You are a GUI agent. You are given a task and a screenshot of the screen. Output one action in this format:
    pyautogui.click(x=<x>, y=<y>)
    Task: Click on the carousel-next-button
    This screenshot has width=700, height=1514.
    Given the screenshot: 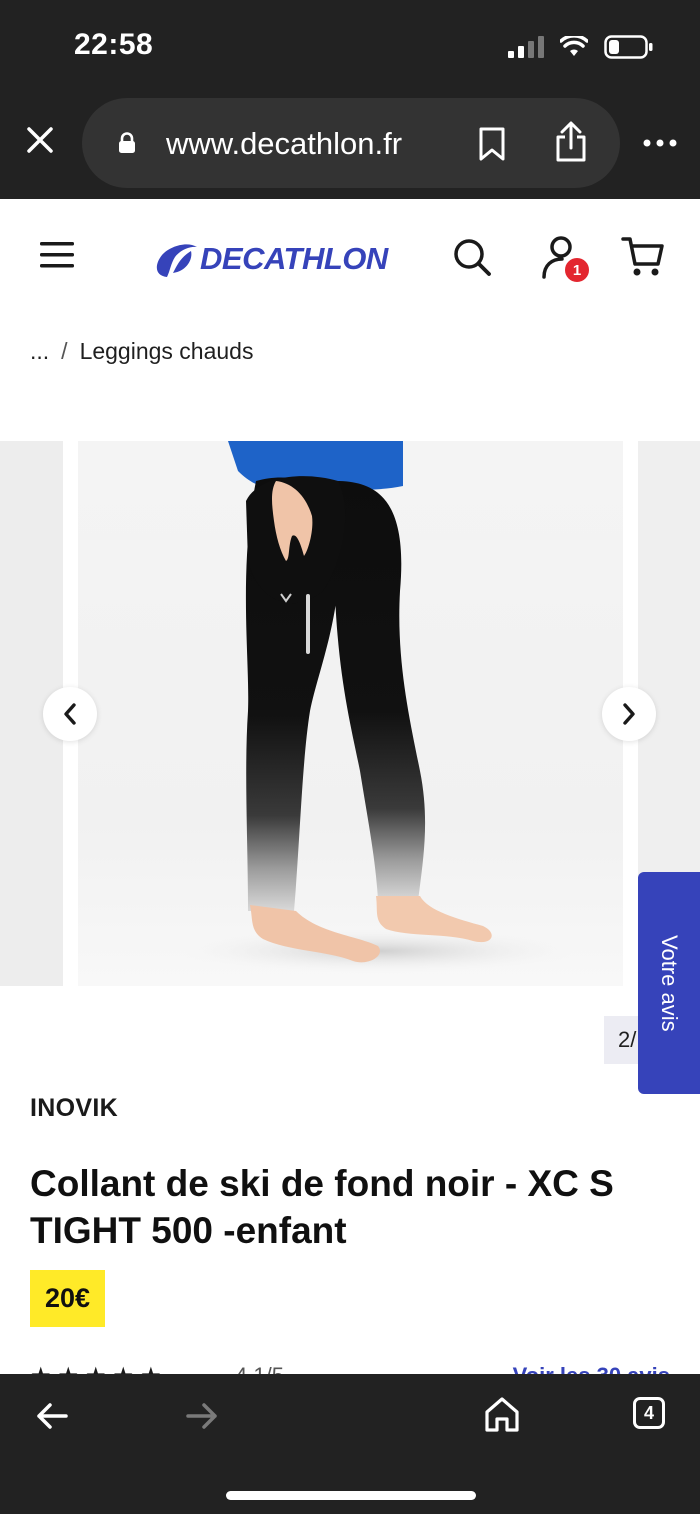 What is the action you would take?
    pyautogui.click(x=629, y=714)
    